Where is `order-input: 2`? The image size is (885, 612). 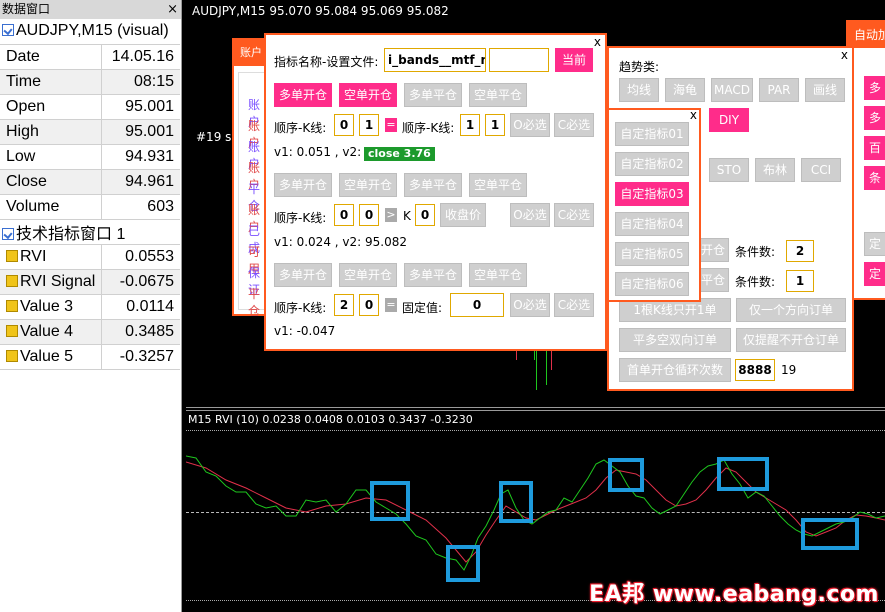
order-input: 2 is located at coordinates (344, 305).